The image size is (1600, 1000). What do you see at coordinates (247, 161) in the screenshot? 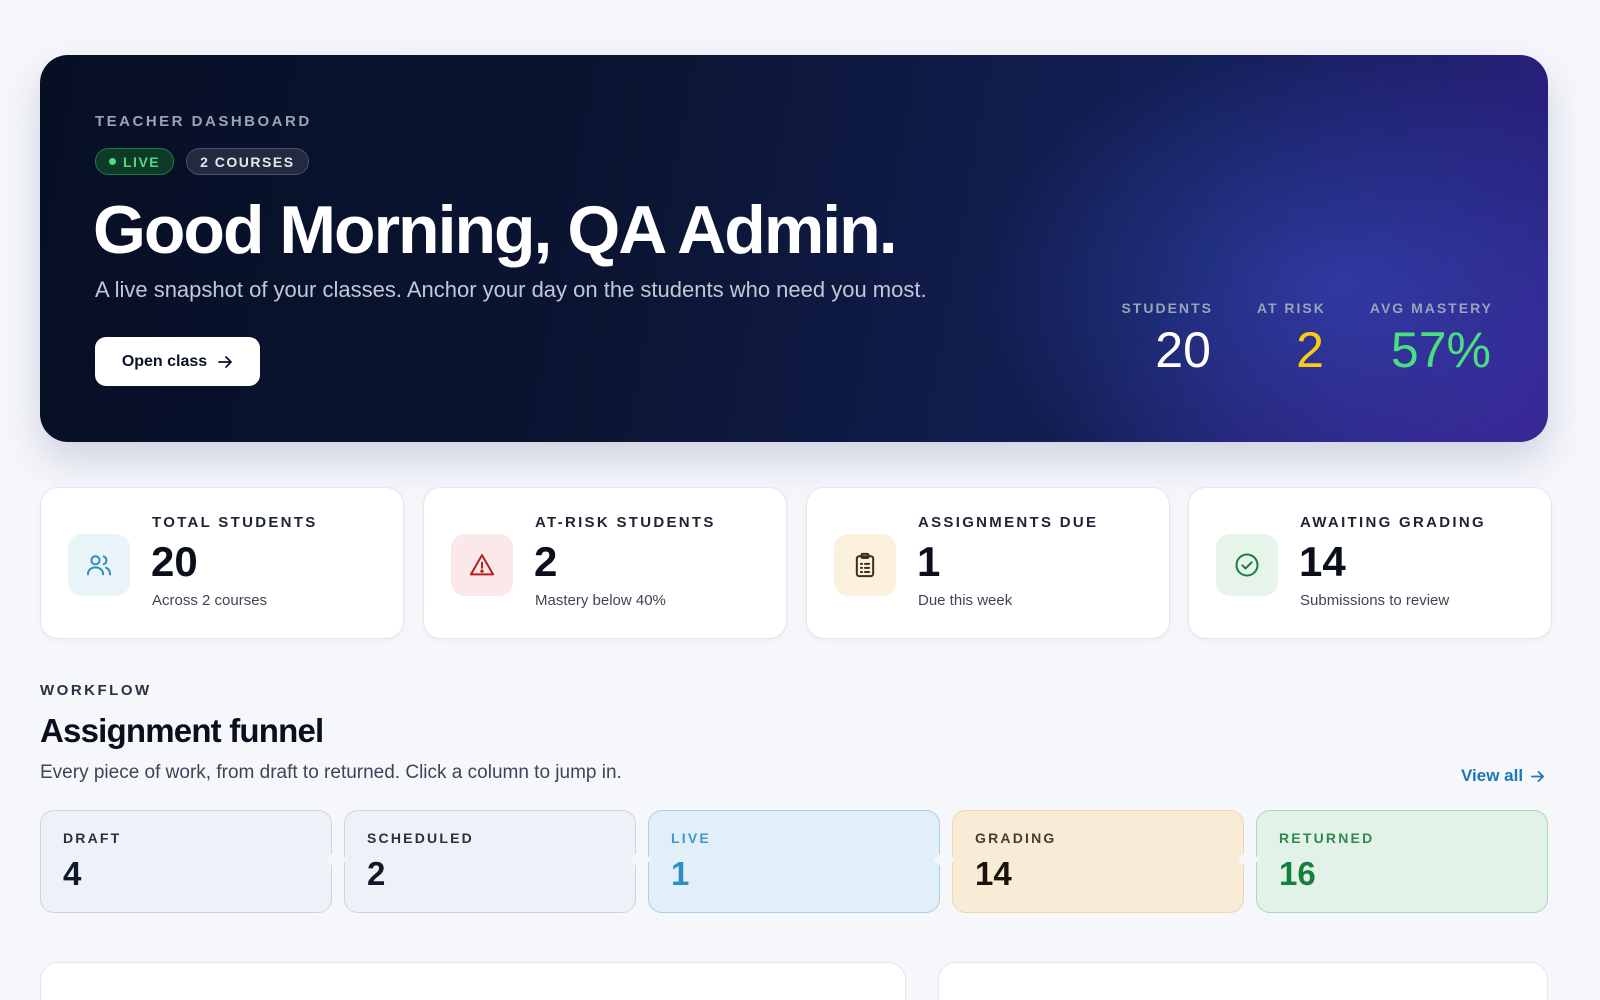
I see `courses-badge: 2 COURSES` at bounding box center [247, 161].